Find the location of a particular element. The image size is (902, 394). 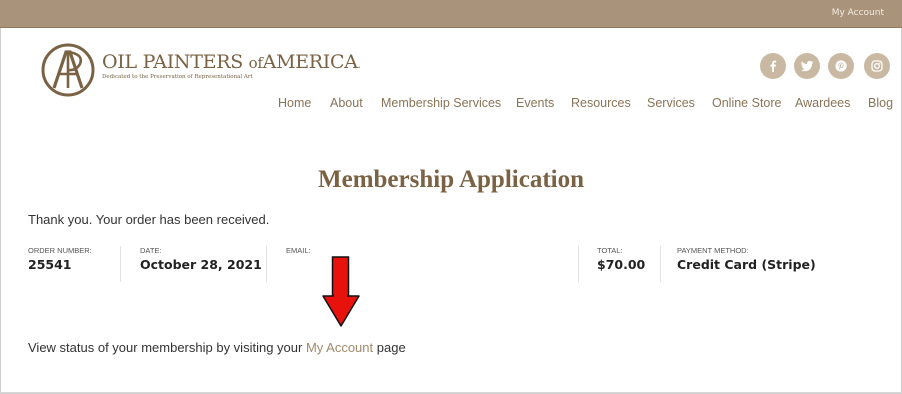

payment-method-block: PAYMENT METHOD: Credit Card (Stripe) is located at coordinates (746, 259).